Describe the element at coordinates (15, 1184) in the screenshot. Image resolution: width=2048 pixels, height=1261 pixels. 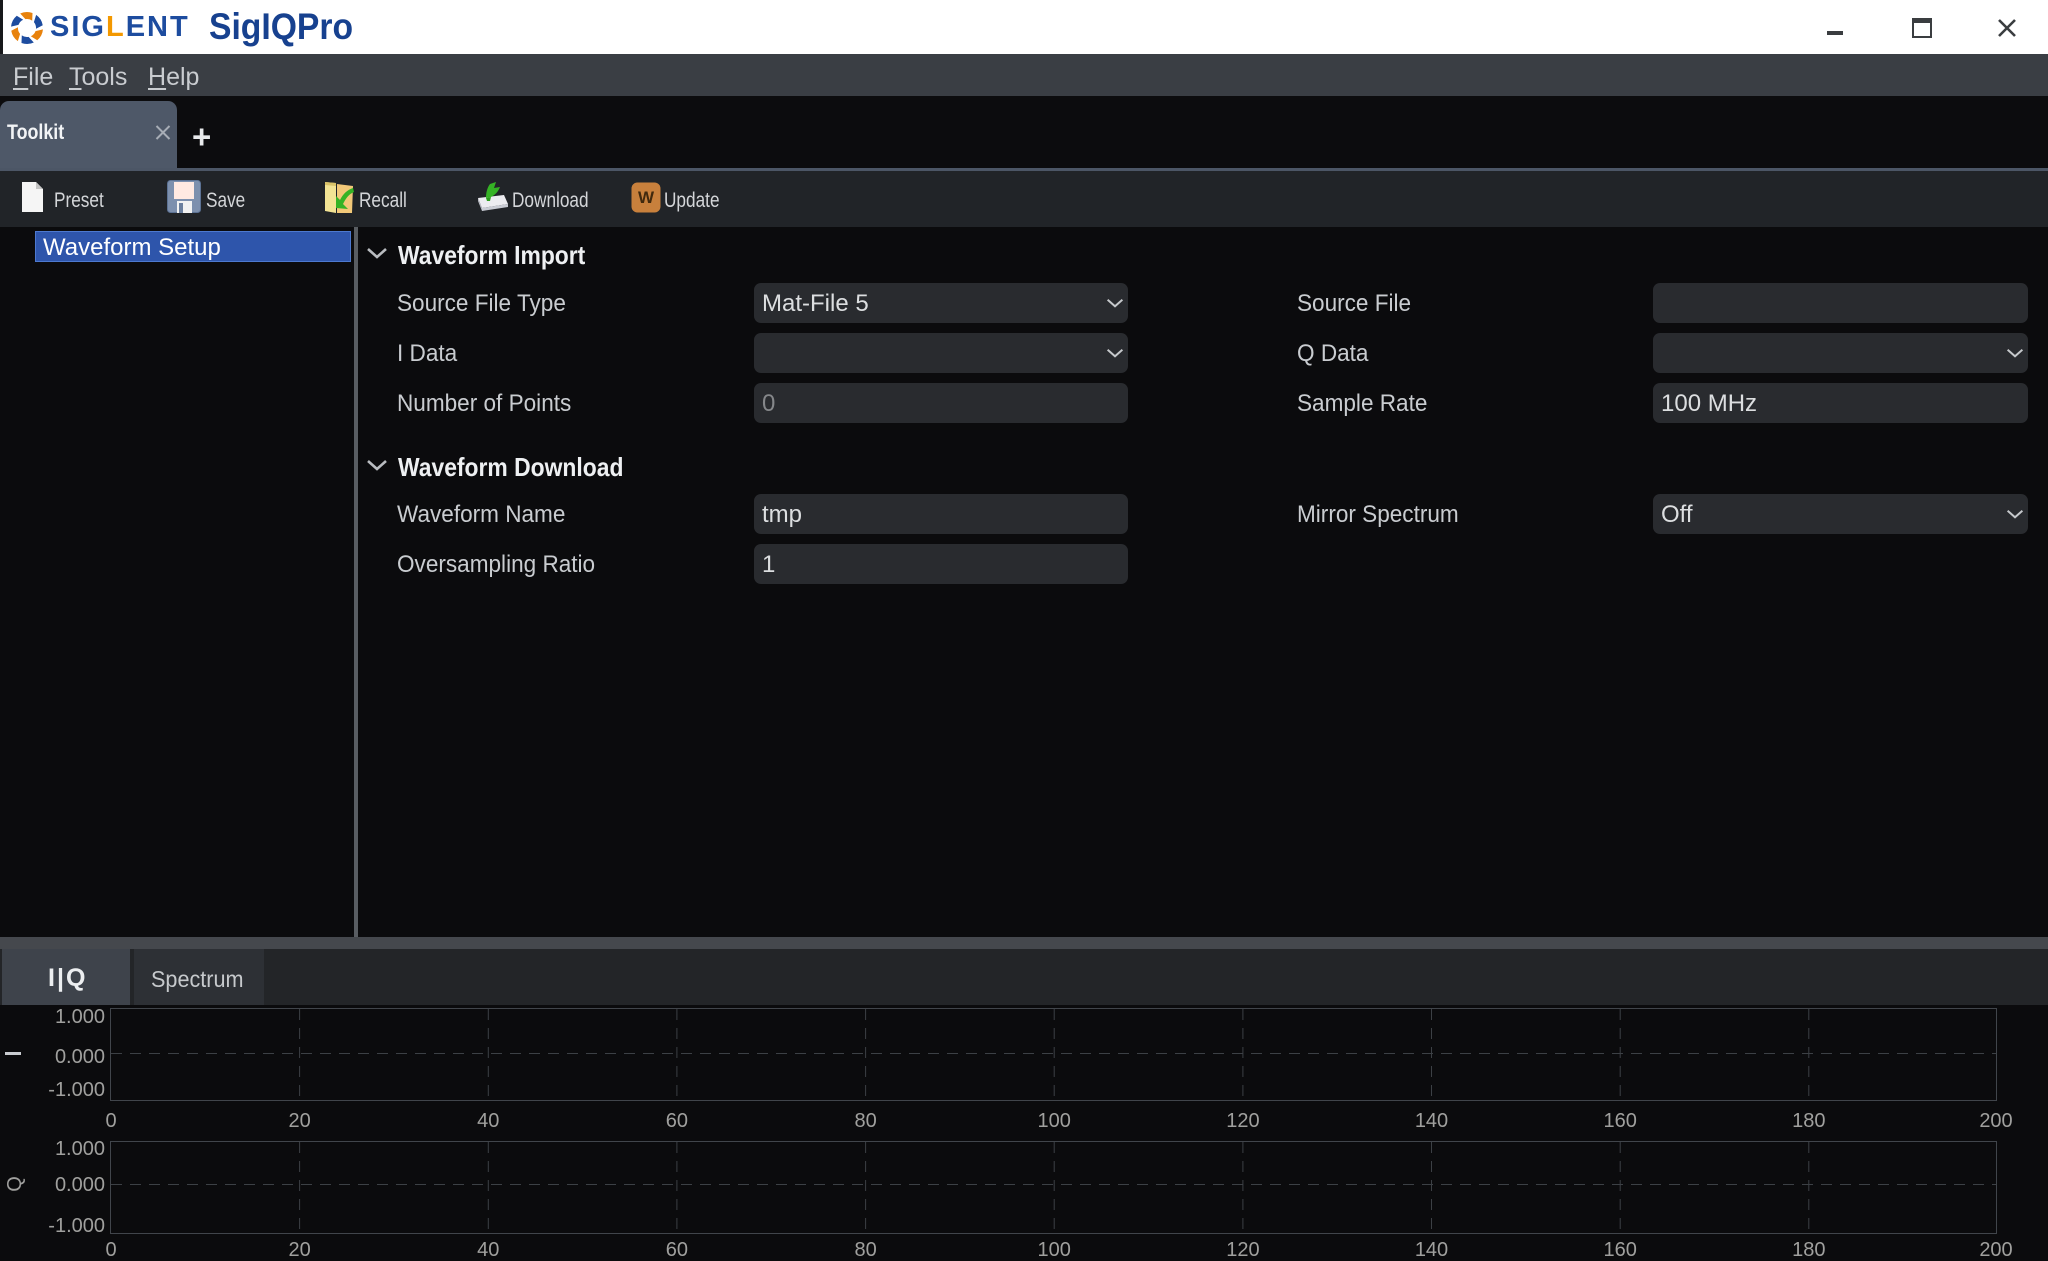
I see `svg-text: Q` at that location.